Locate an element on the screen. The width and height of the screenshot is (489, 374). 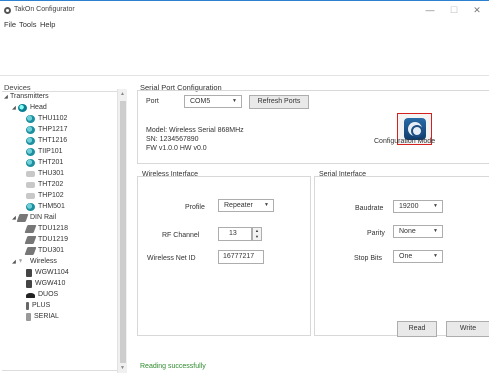
tree-node-head: ◢ Head is located at coordinates (29, 108).